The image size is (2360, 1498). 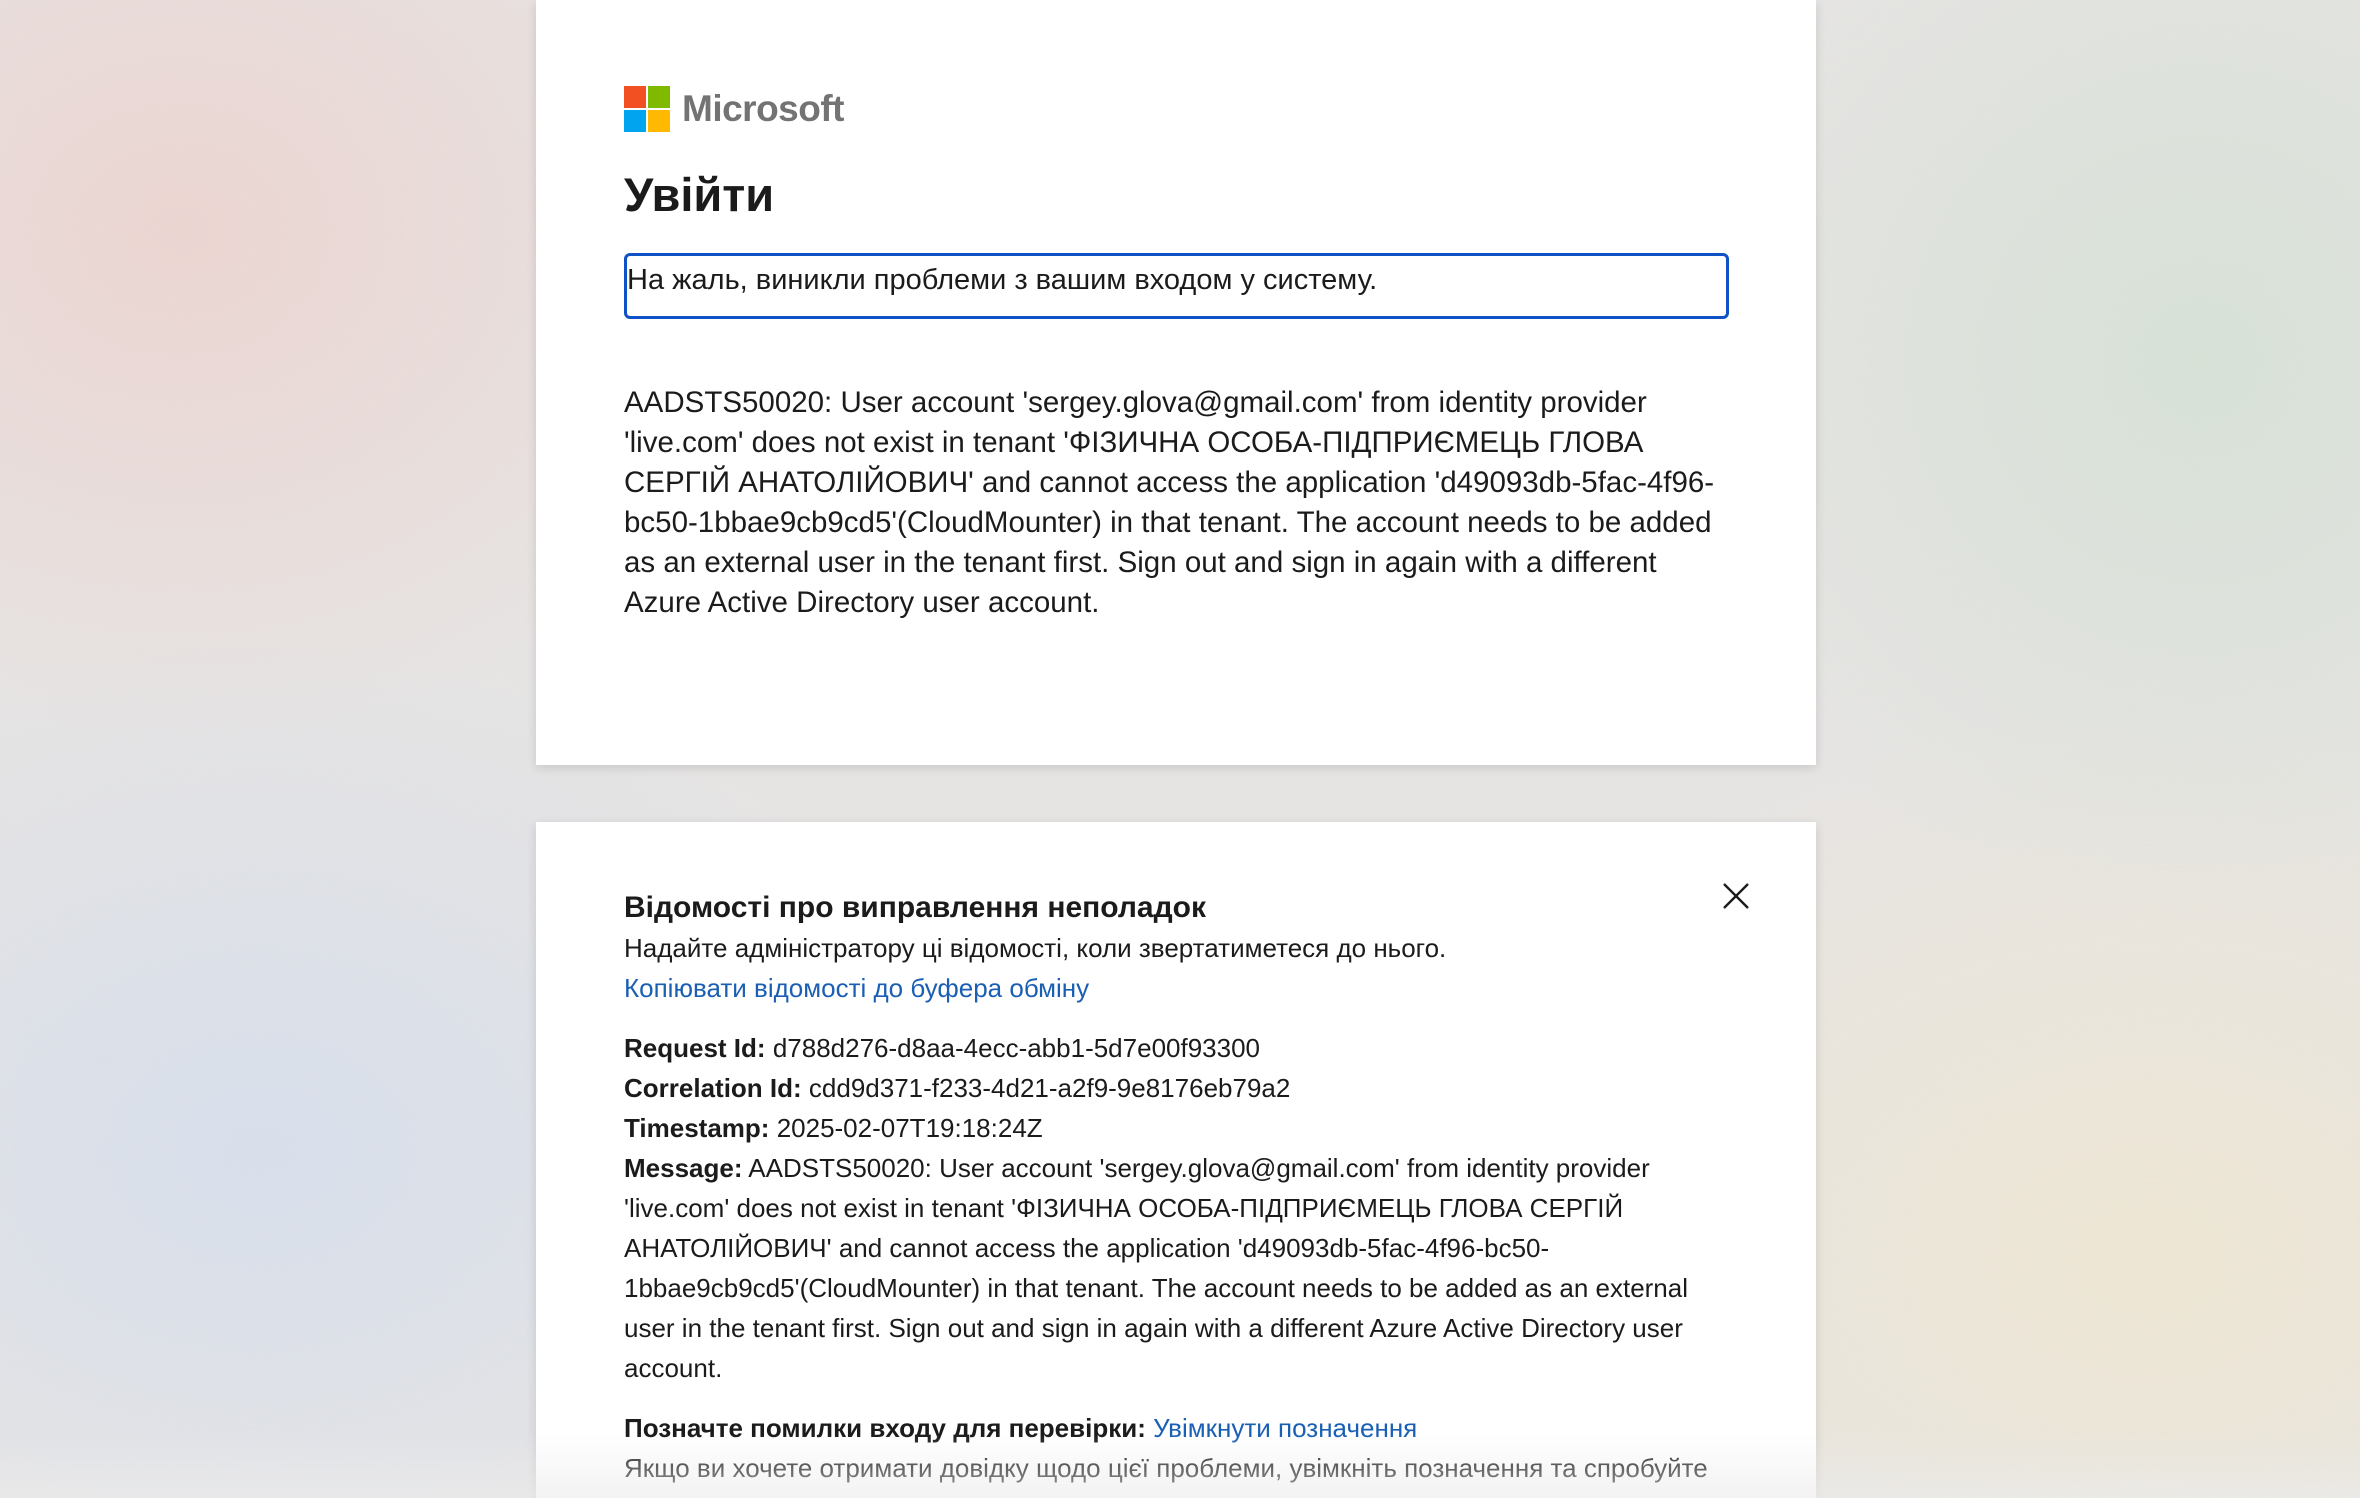 What do you see at coordinates (909, 1128) in the screenshot?
I see `detail-value: 2025-02-07T19:18:24Z` at bounding box center [909, 1128].